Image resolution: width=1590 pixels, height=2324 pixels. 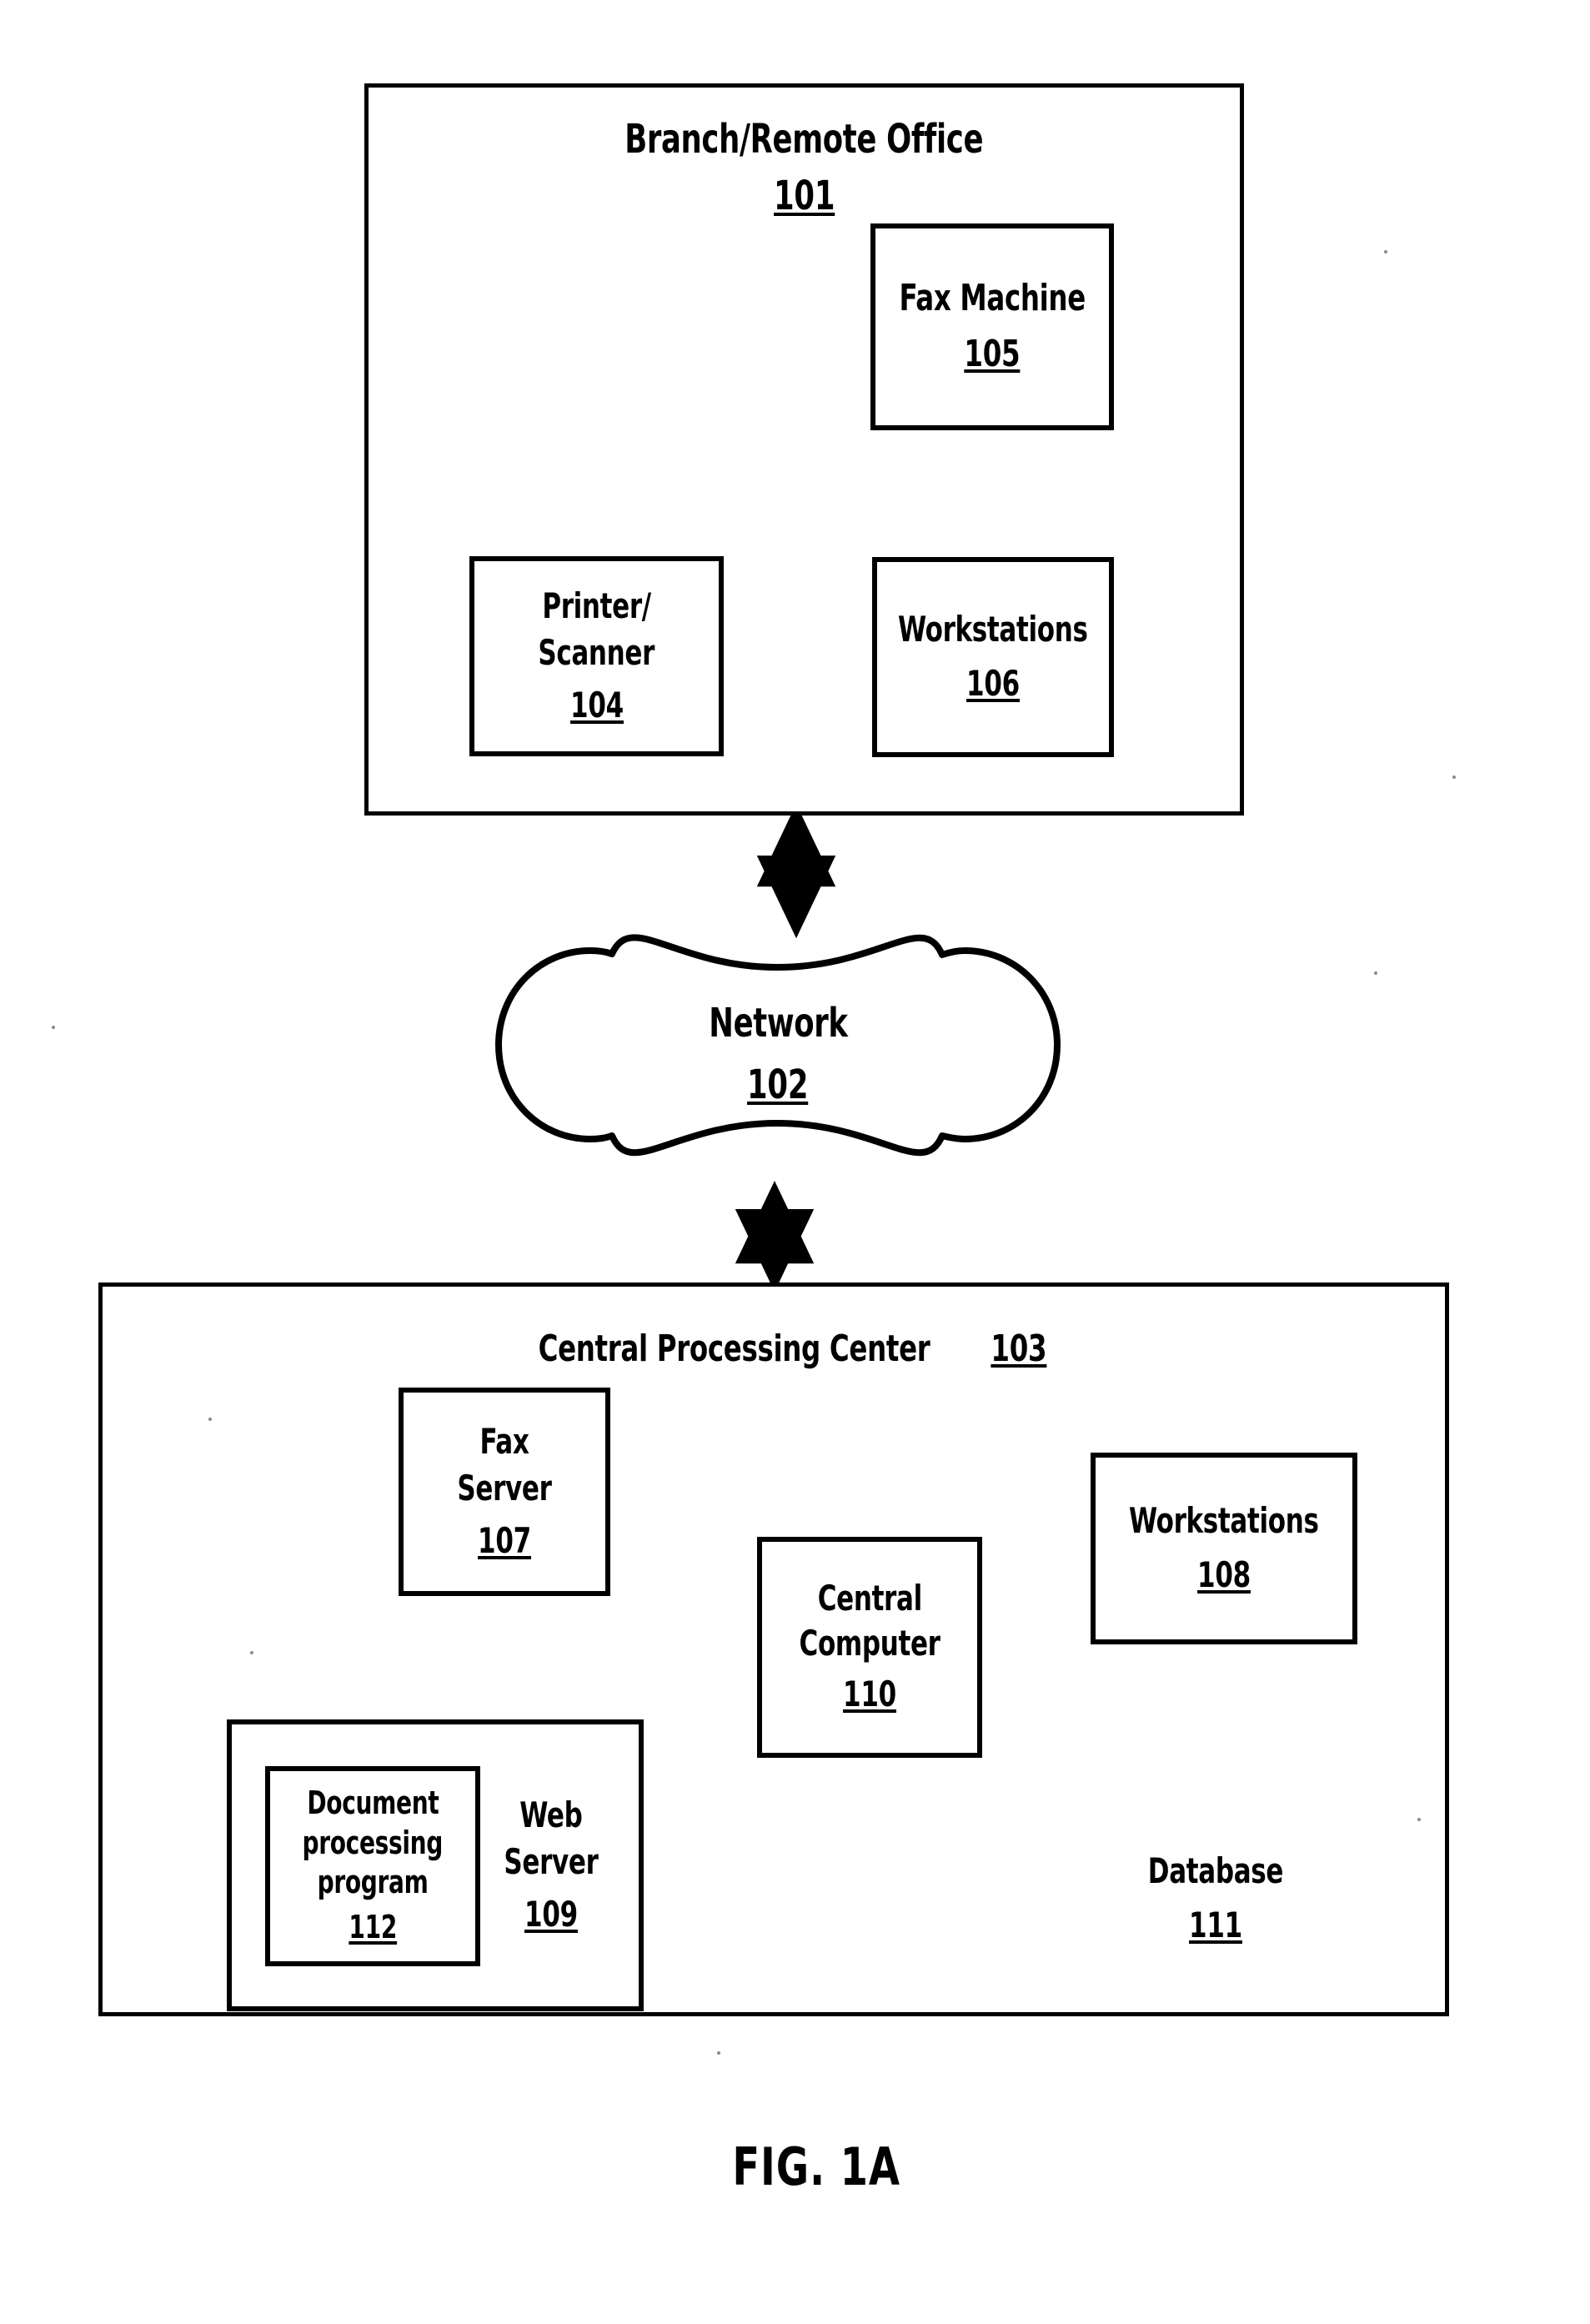 I want to click on figure-caption: FIG. 1A, so click(x=816, y=2166).